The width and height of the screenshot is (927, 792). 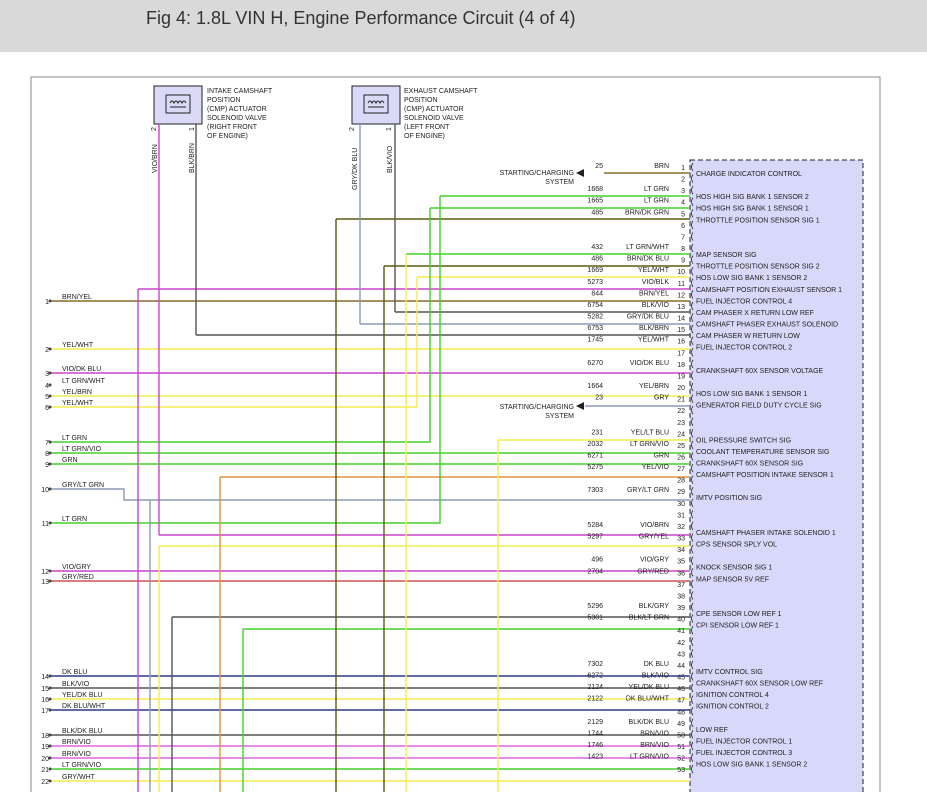 What do you see at coordinates (223, 100) in the screenshot?
I see `actuator-label-line: POSITION` at bounding box center [223, 100].